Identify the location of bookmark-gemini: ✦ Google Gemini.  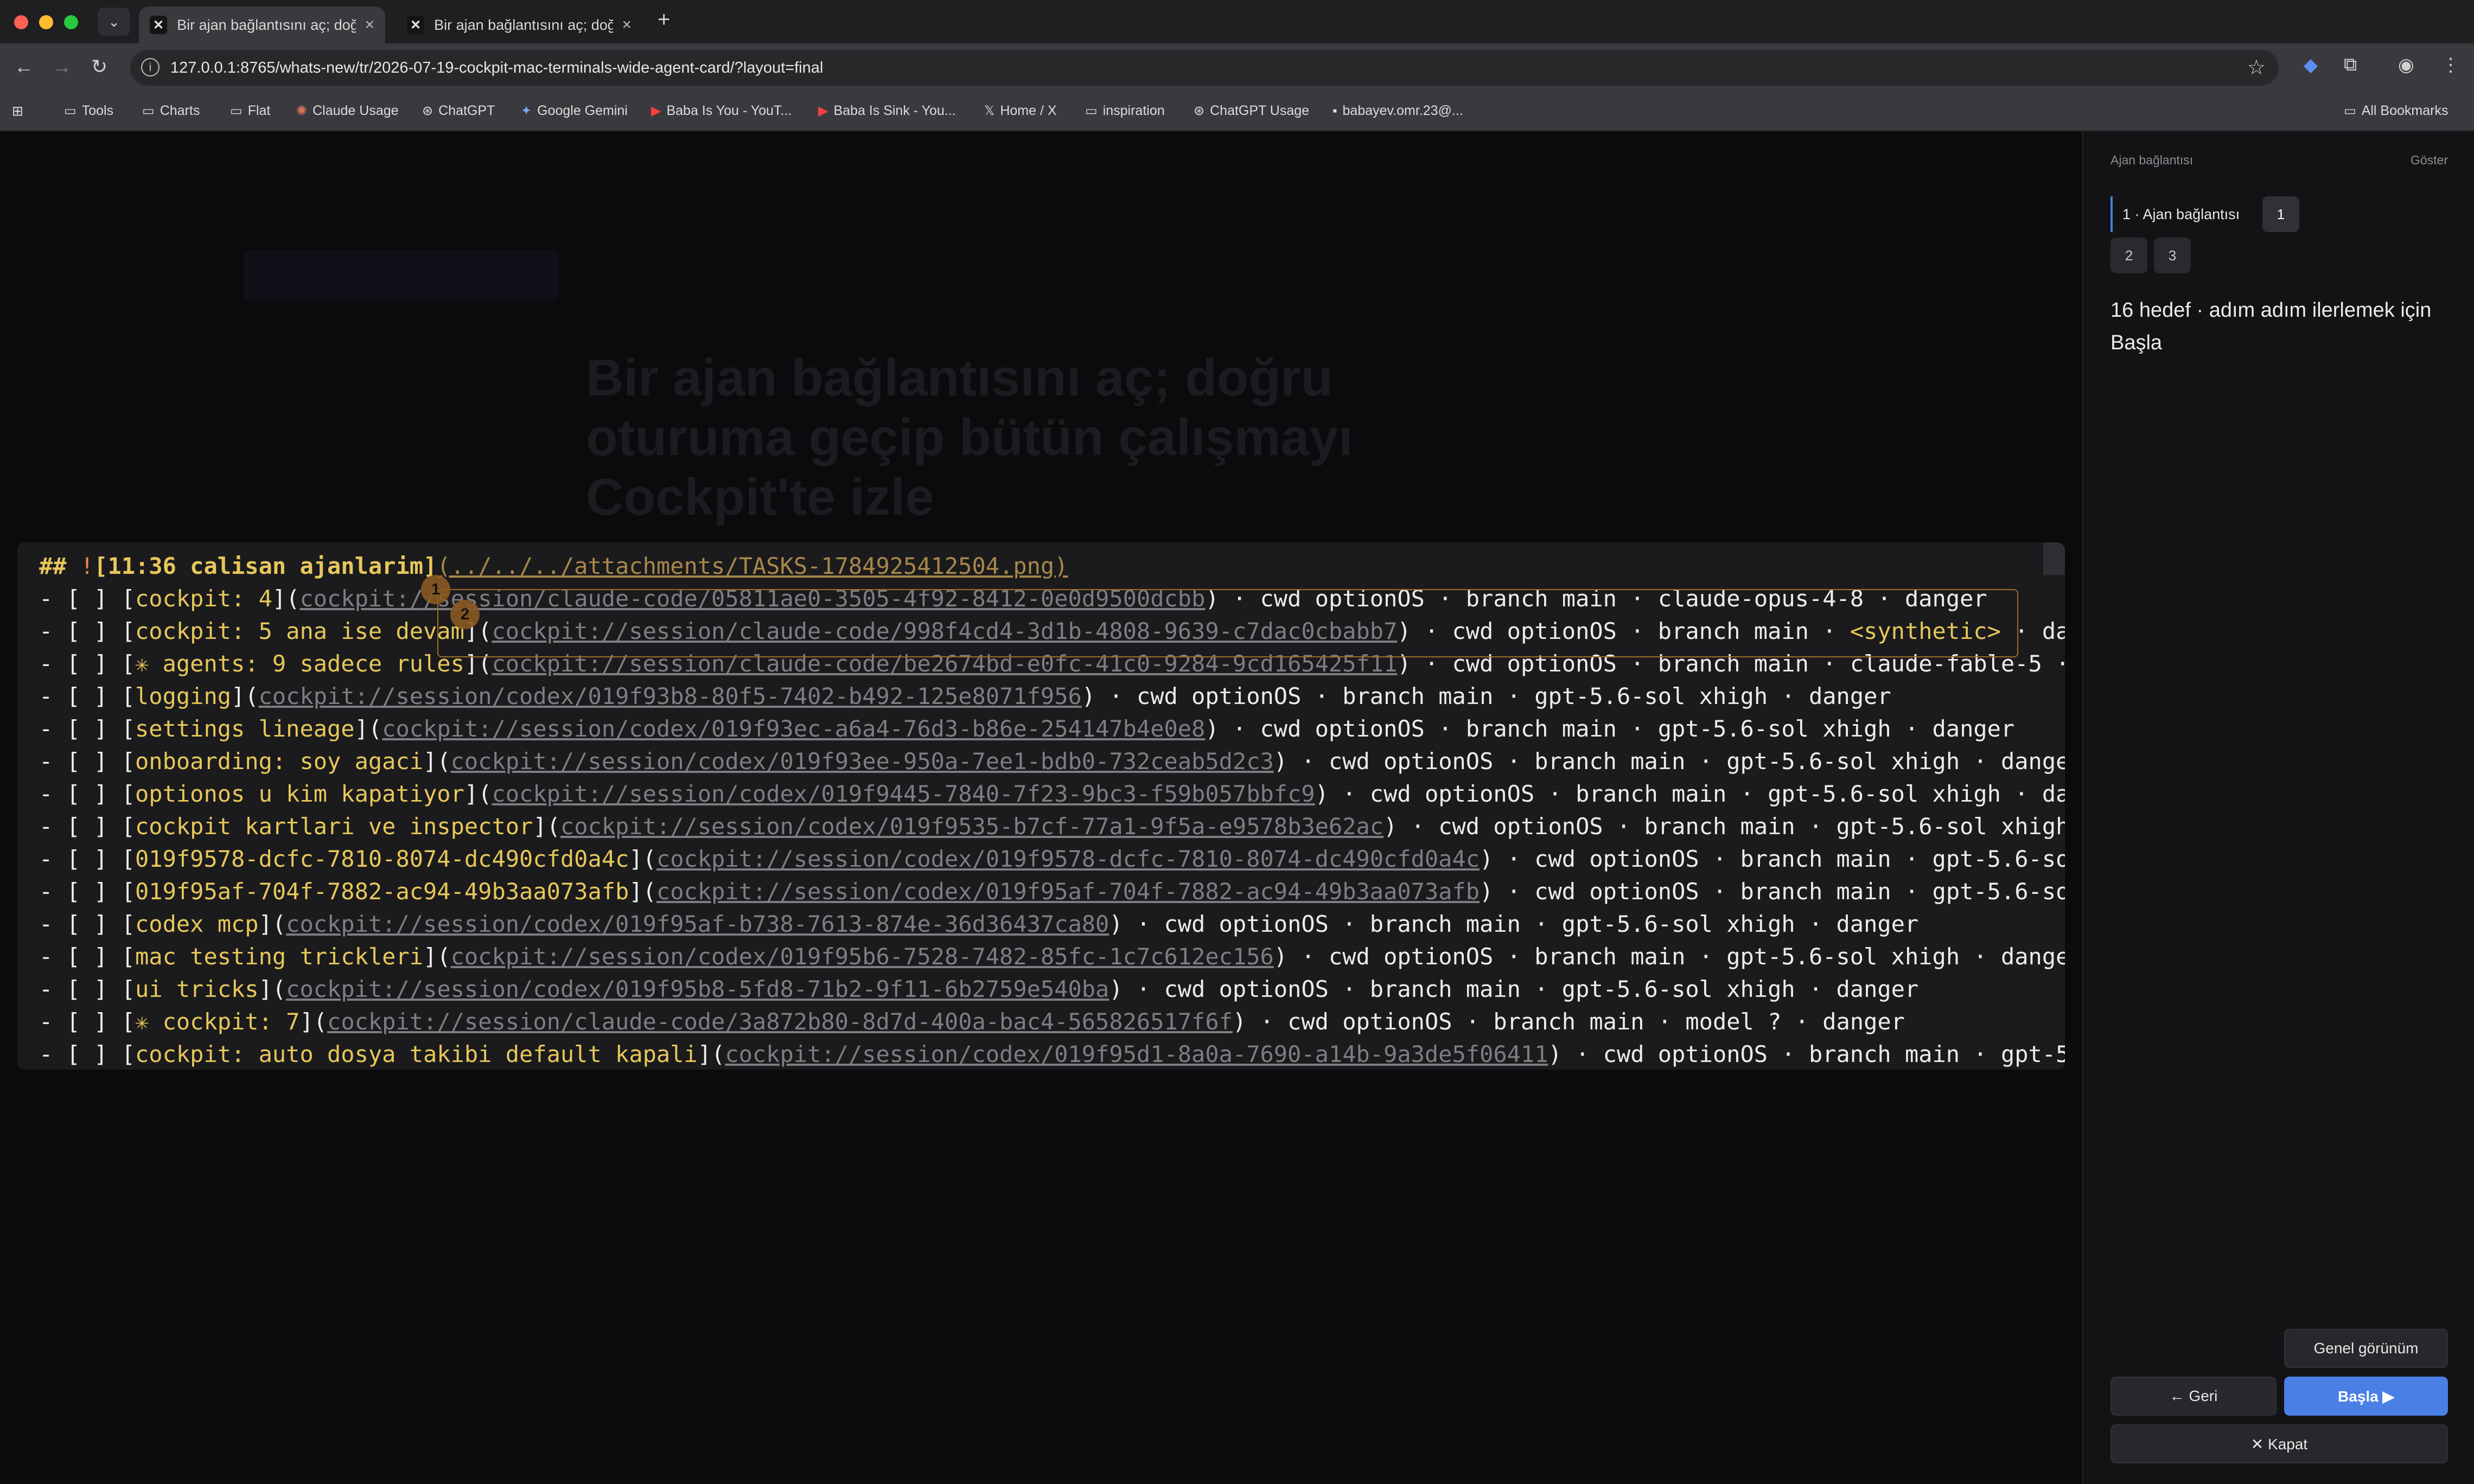
(574, 111).